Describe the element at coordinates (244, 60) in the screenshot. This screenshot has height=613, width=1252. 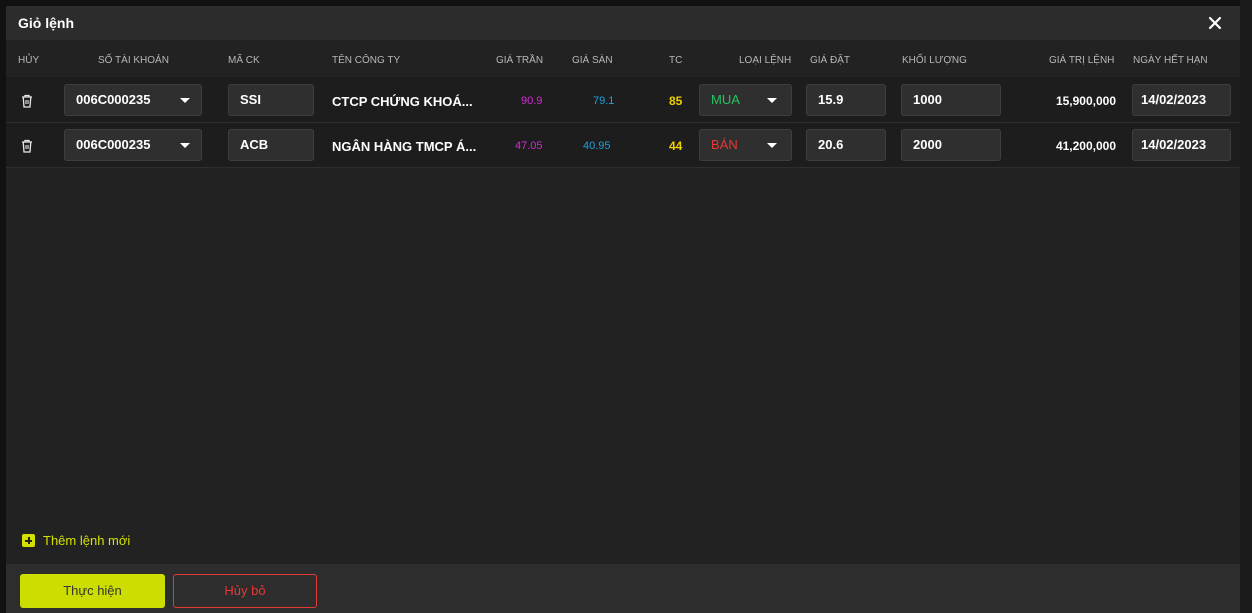
I see `col-symbol: MÃ CK` at that location.